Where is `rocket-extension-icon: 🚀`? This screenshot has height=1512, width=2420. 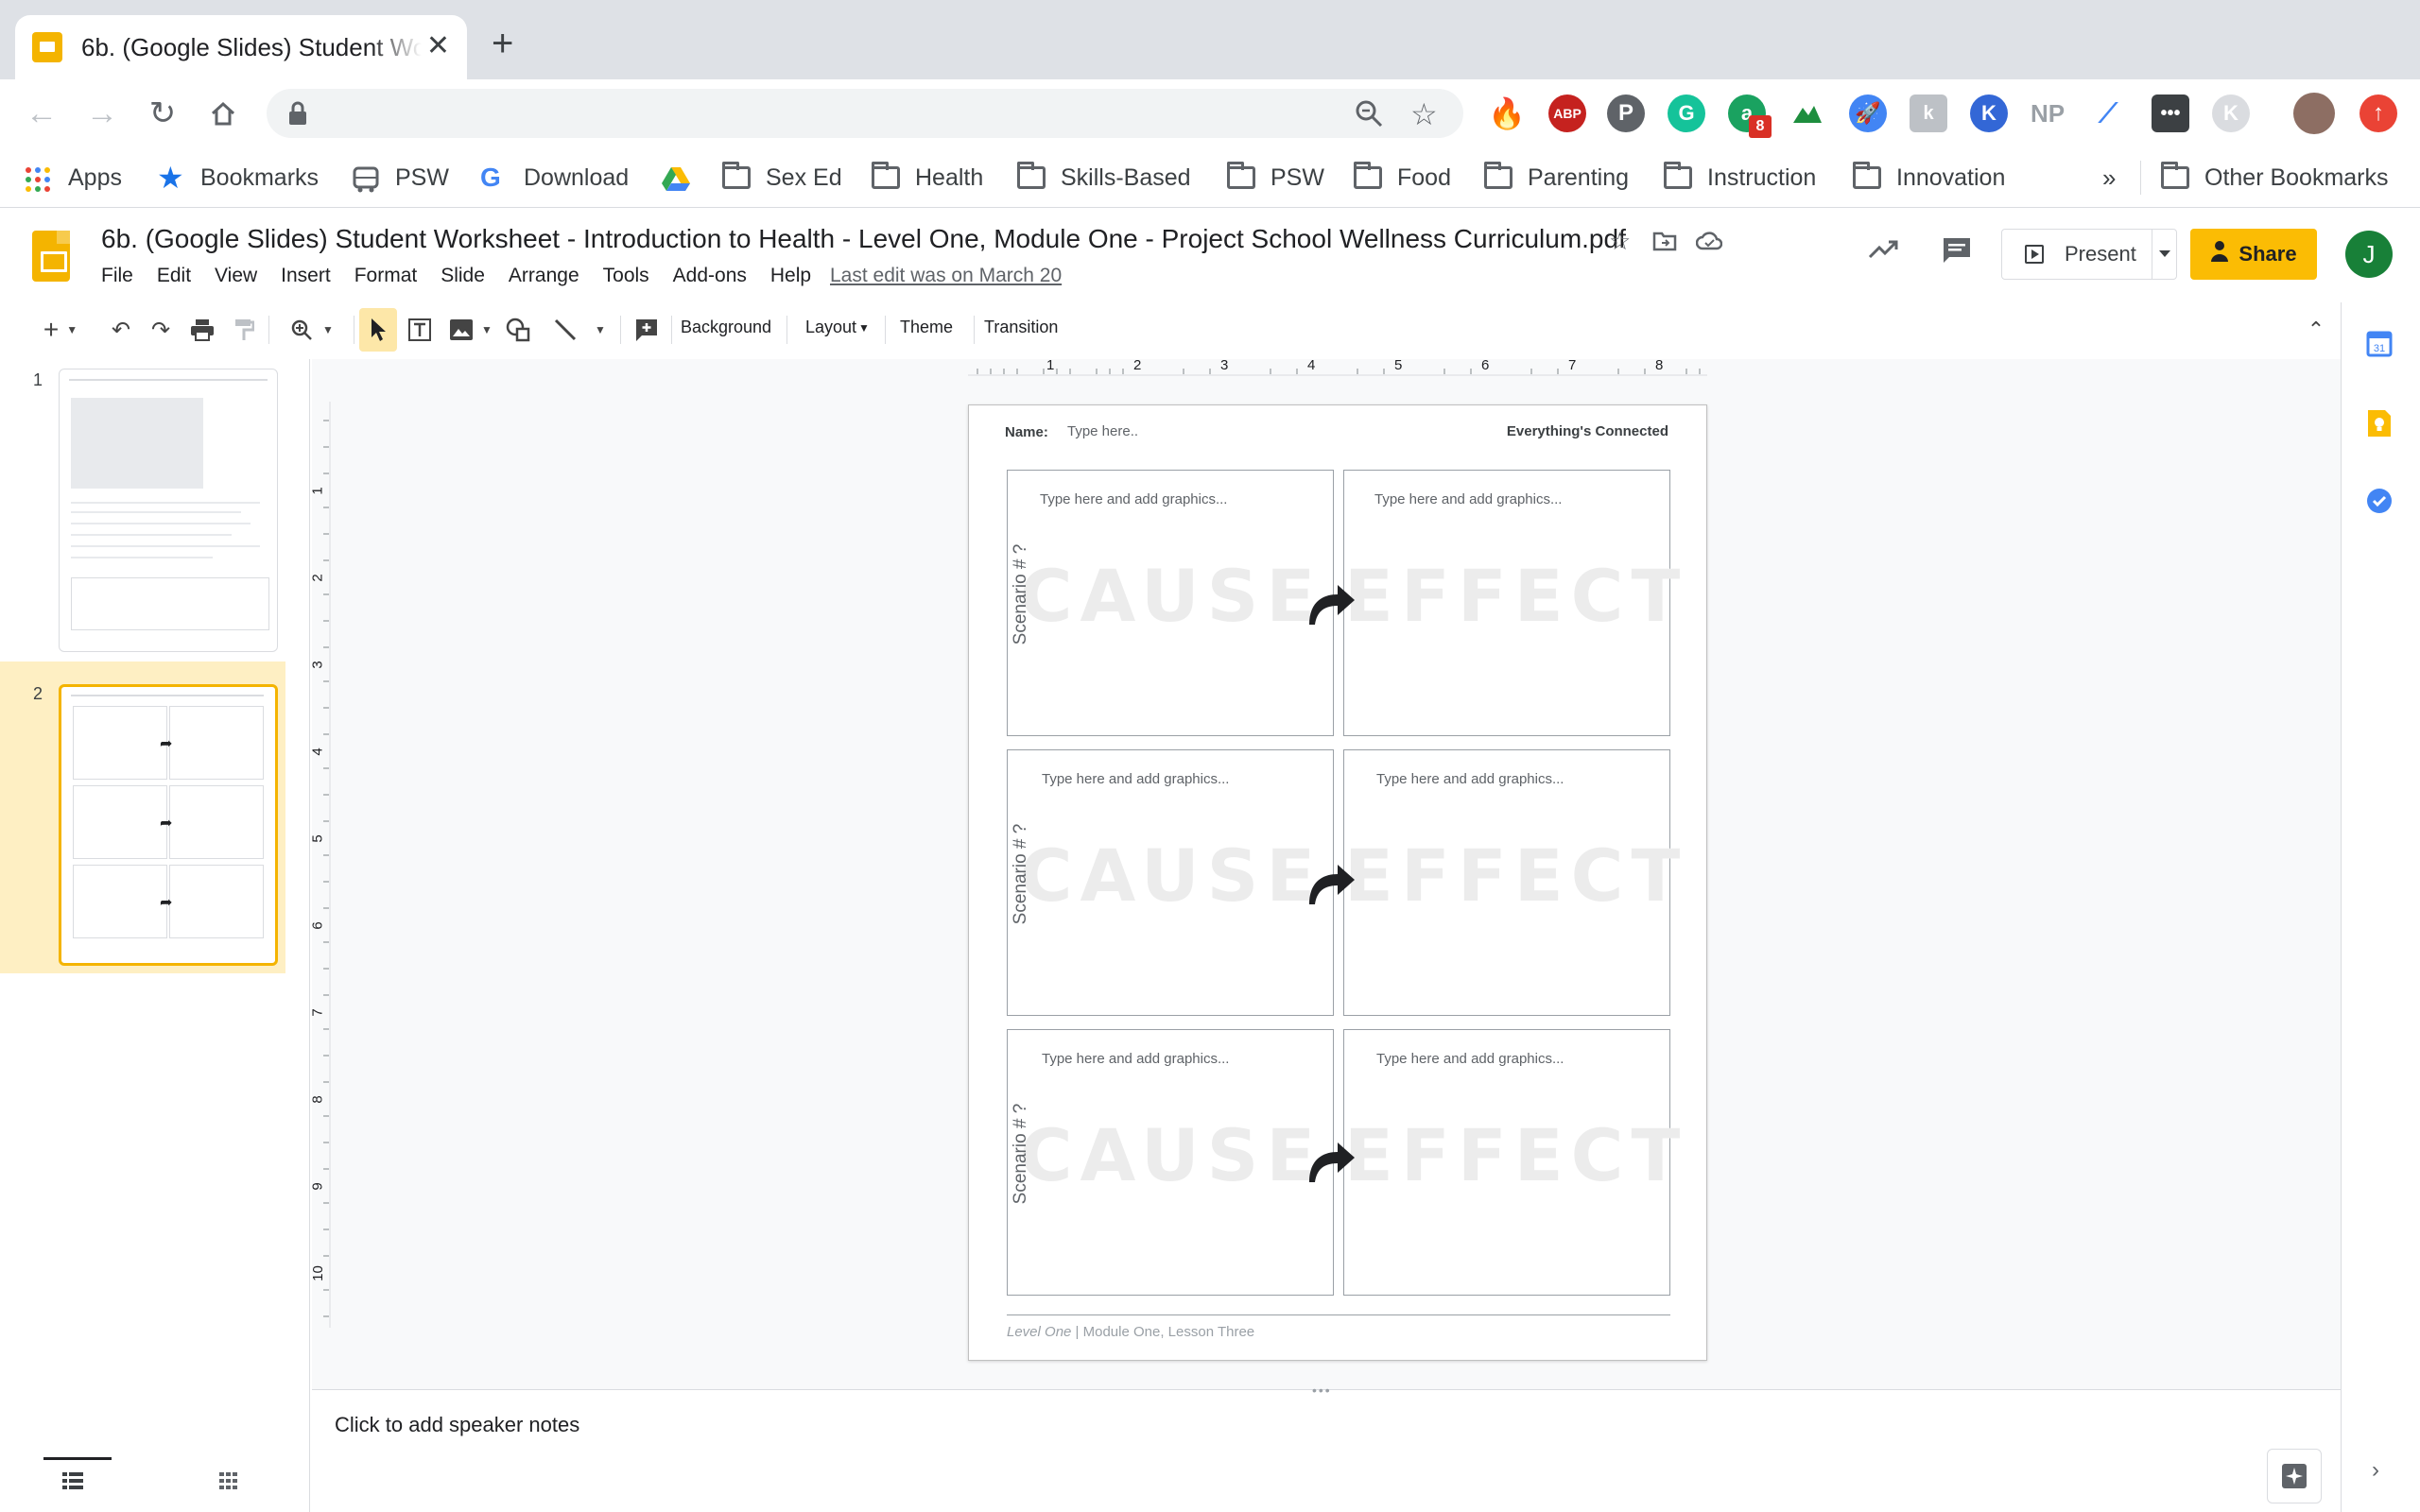 rocket-extension-icon: 🚀 is located at coordinates (1868, 113).